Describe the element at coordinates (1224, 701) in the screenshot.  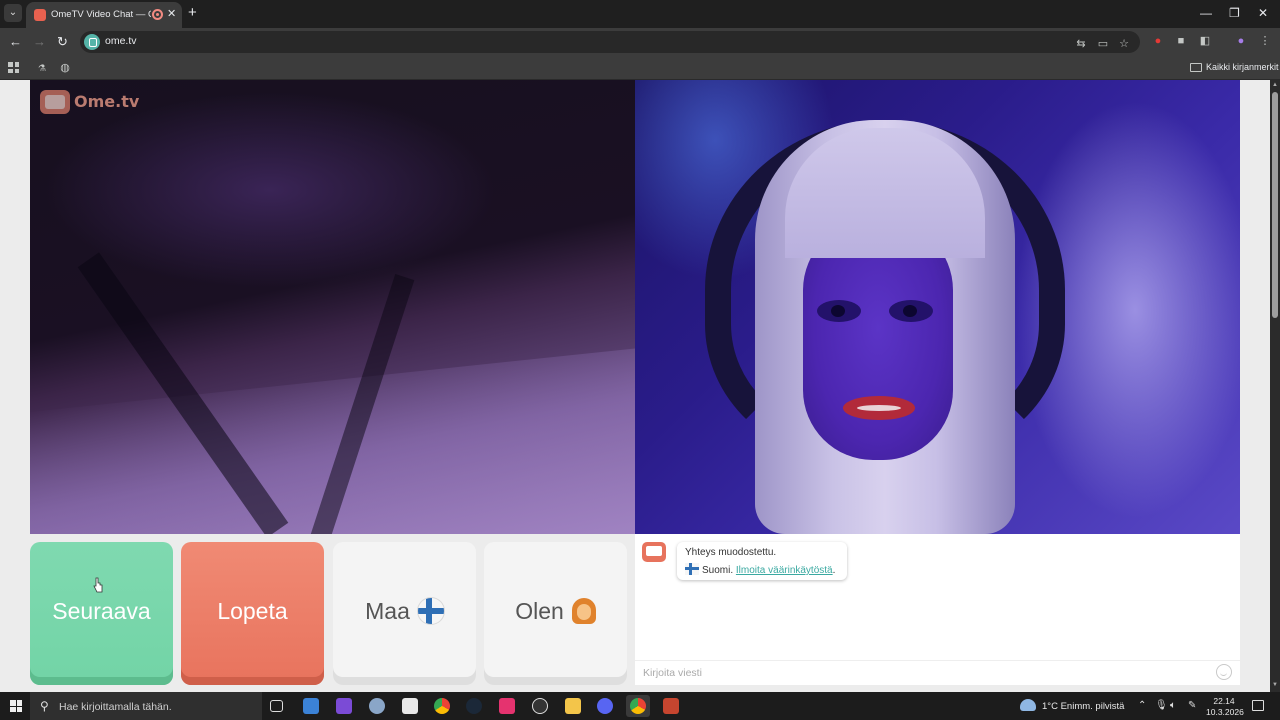
I see `clock-time: 22.14` at that location.